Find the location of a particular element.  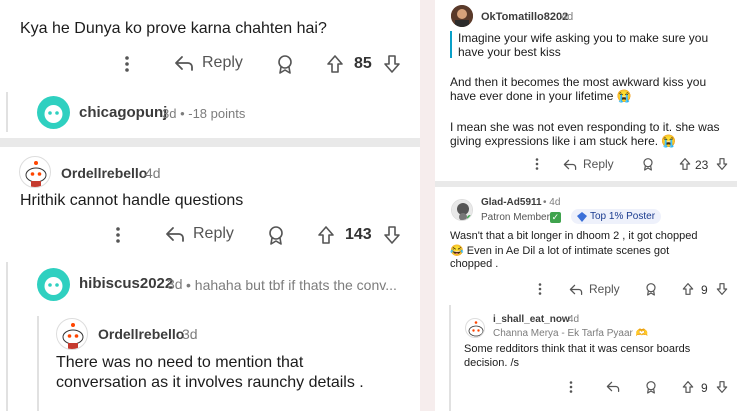

username: chicagopunj is located at coordinates (123, 112).